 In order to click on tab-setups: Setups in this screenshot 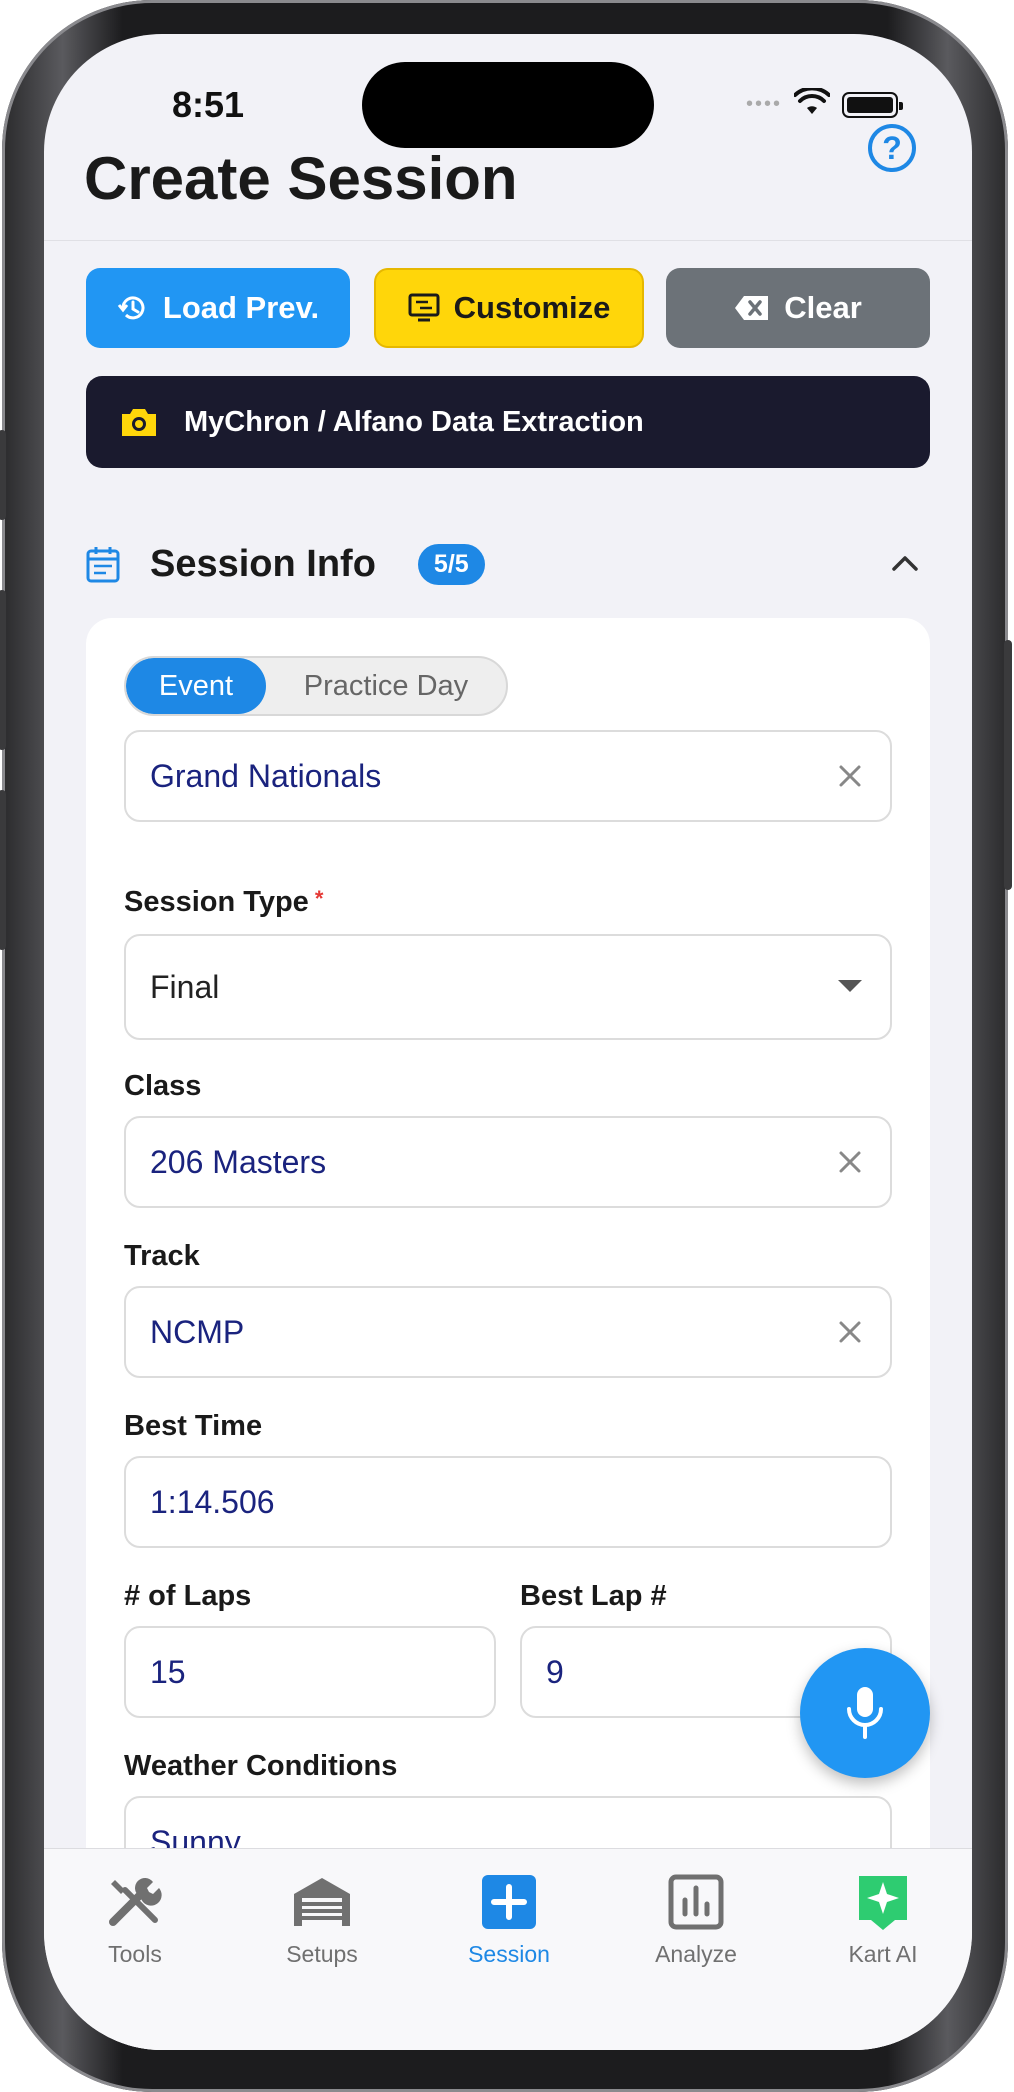, I will do `click(322, 1919)`.